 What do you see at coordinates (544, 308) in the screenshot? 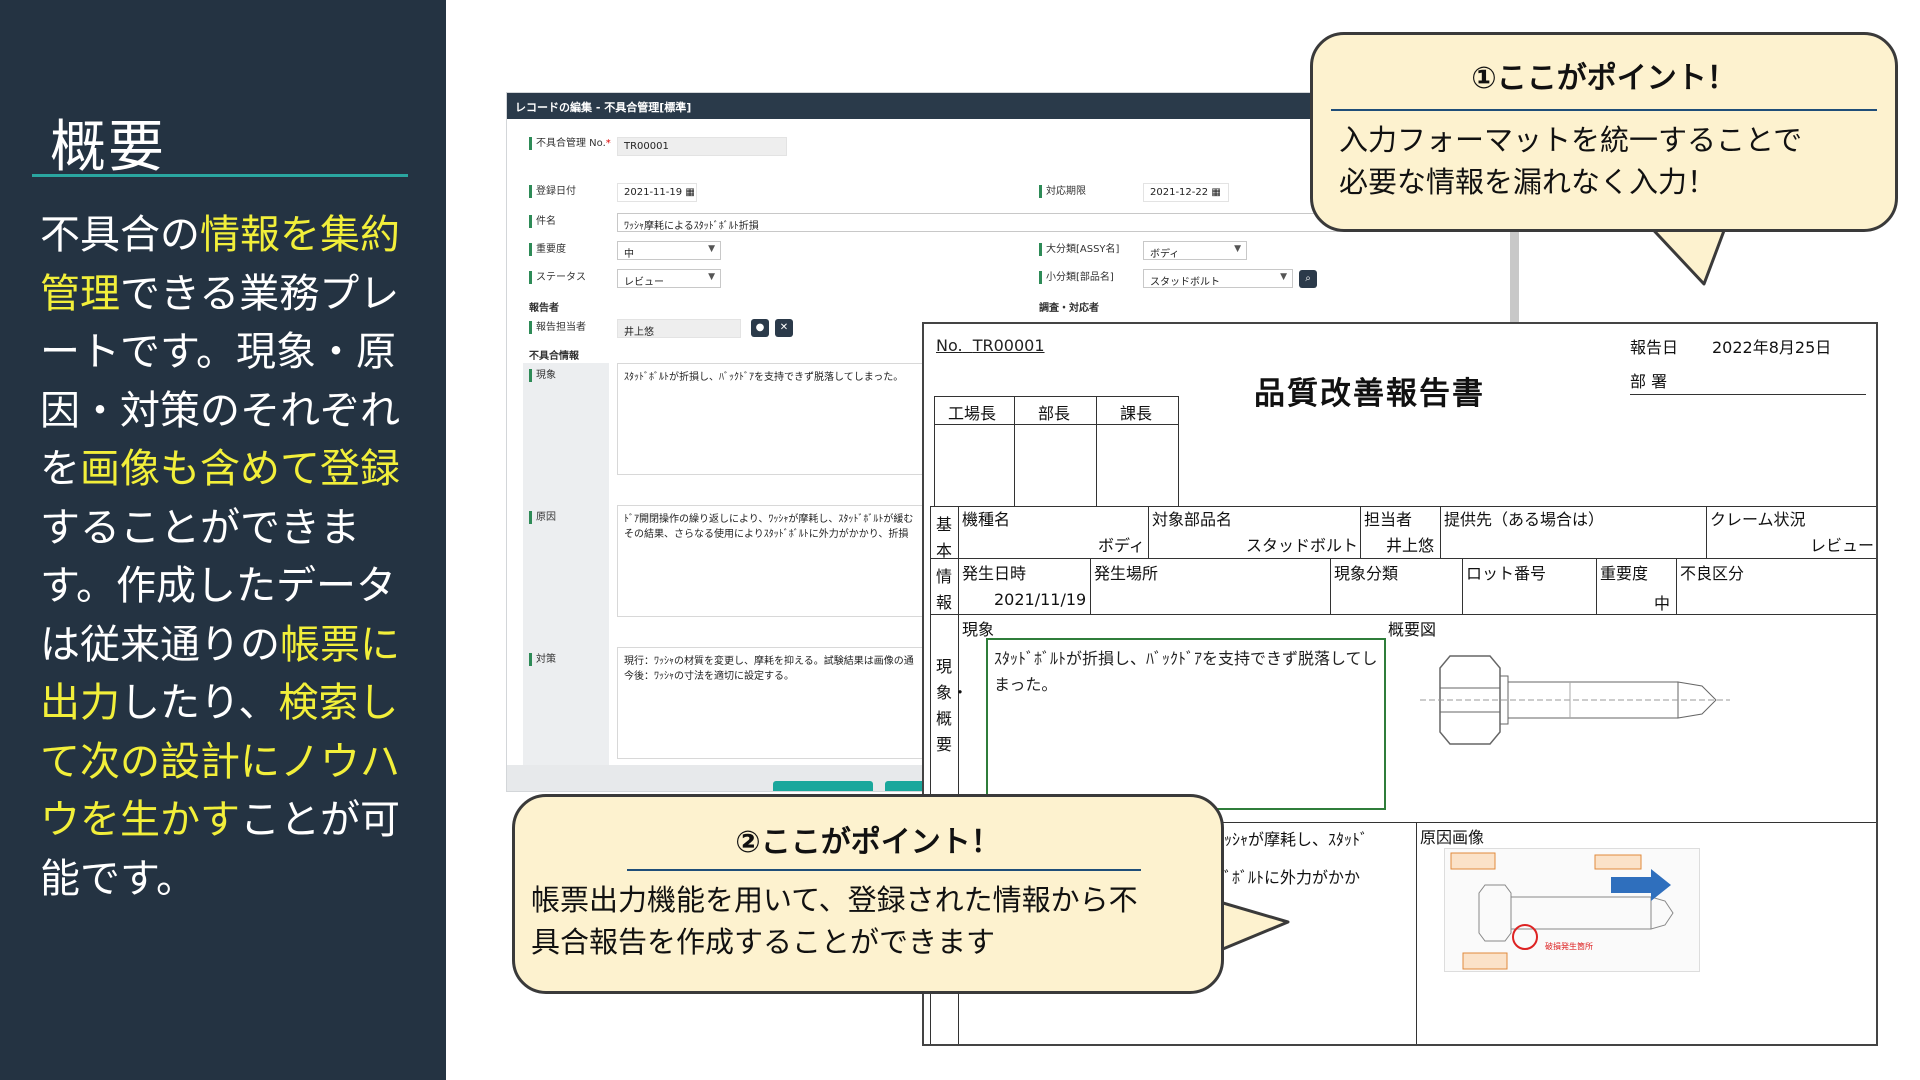
I see `section-reporter: 報告者` at bounding box center [544, 308].